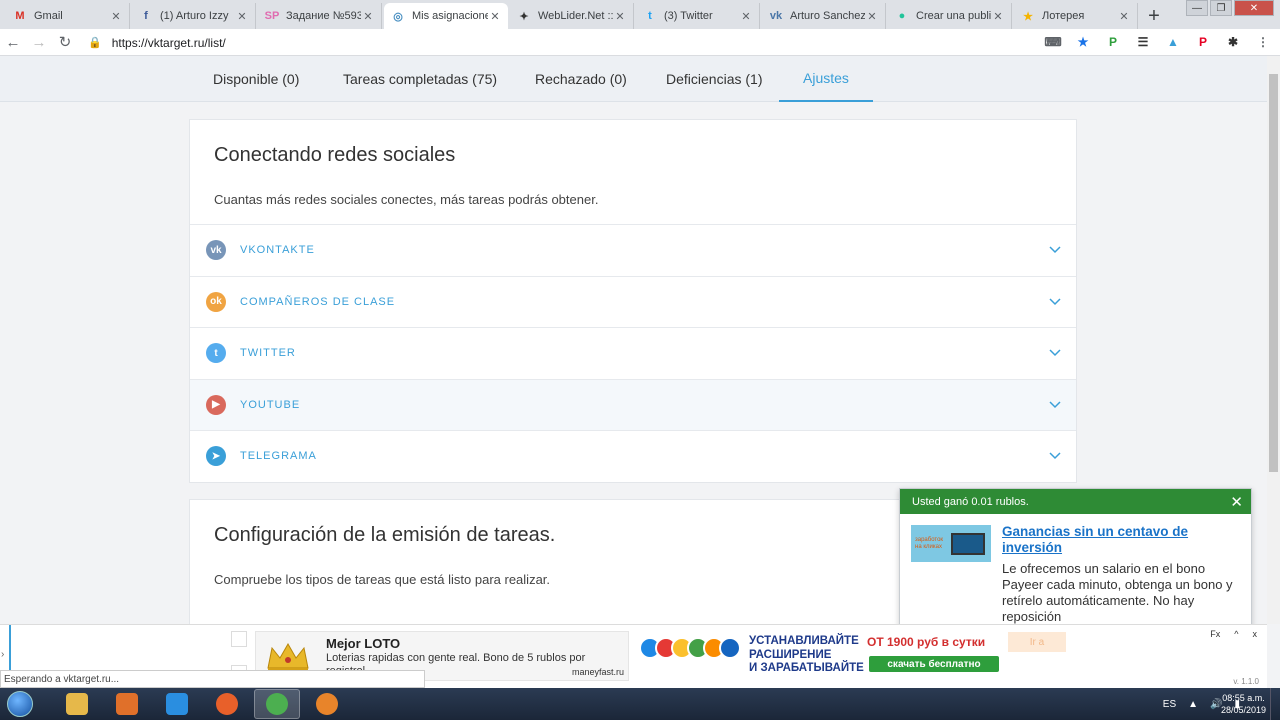 This screenshot has height=720, width=1280. What do you see at coordinates (633, 352) in the screenshot?
I see `social-row-twitter: t TWITTER` at bounding box center [633, 352].